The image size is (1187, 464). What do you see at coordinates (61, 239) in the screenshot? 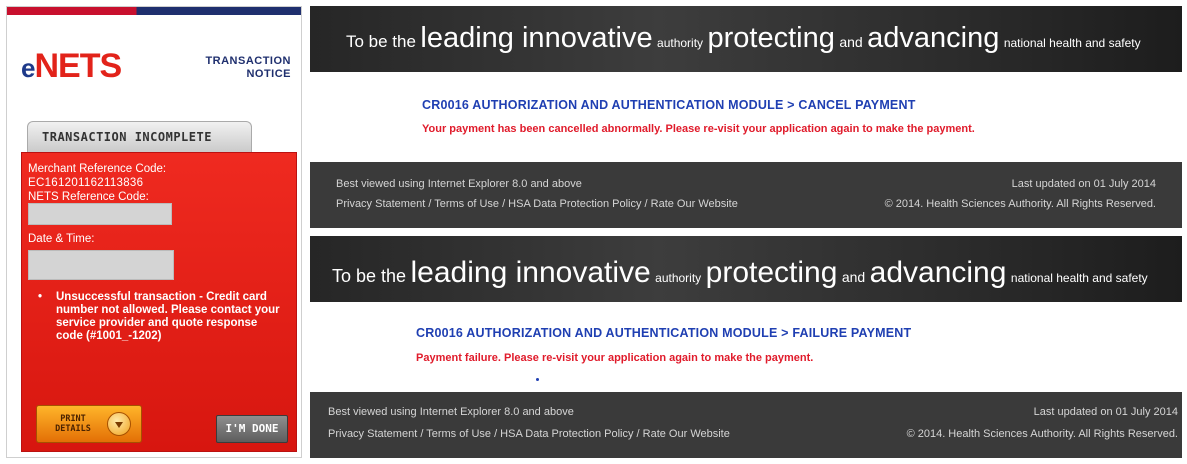
I see `datetime-label: Date & Time:` at bounding box center [61, 239].